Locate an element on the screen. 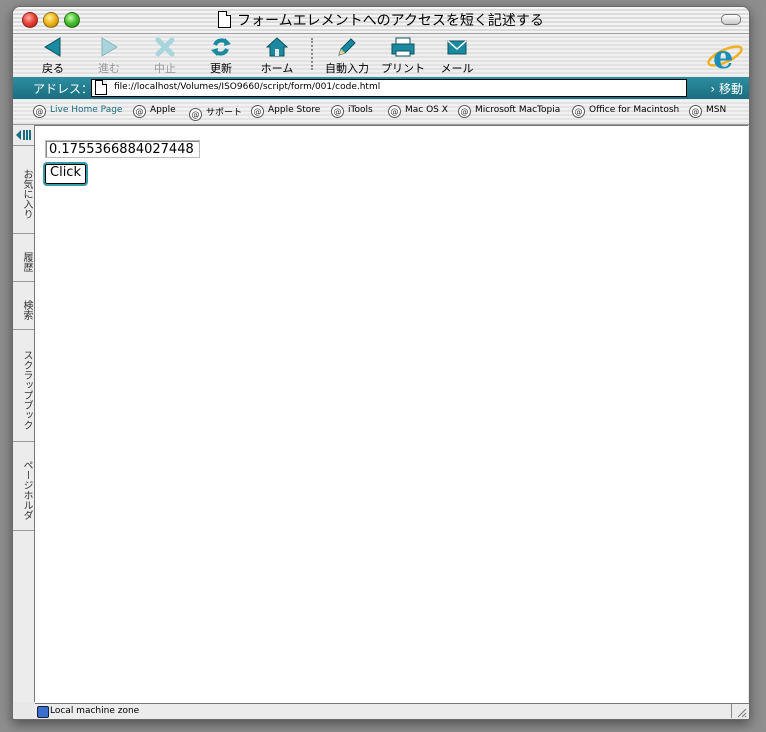  toolbar-separator is located at coordinates (312, 54).